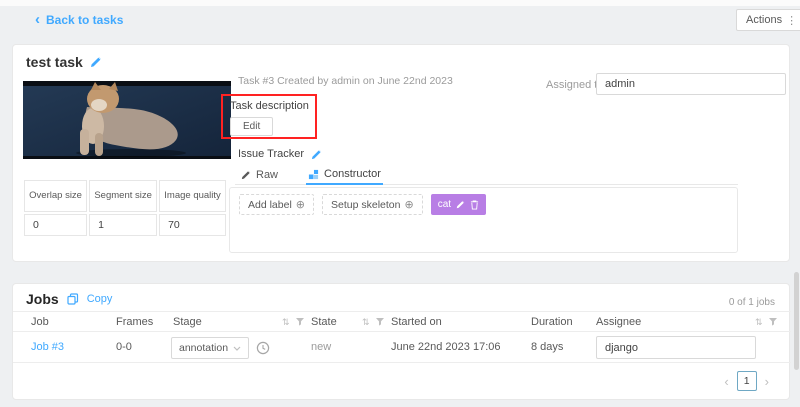 The image size is (800, 407). What do you see at coordinates (40, 322) in the screenshot?
I see `col-job: Job` at bounding box center [40, 322].